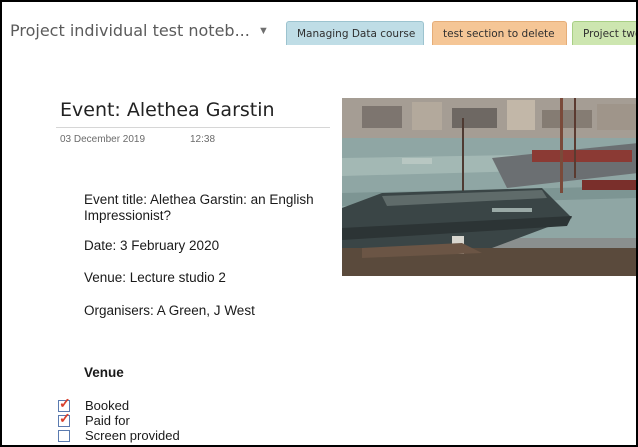  Describe the element at coordinates (193, 127) in the screenshot. I see `title-divider` at that location.